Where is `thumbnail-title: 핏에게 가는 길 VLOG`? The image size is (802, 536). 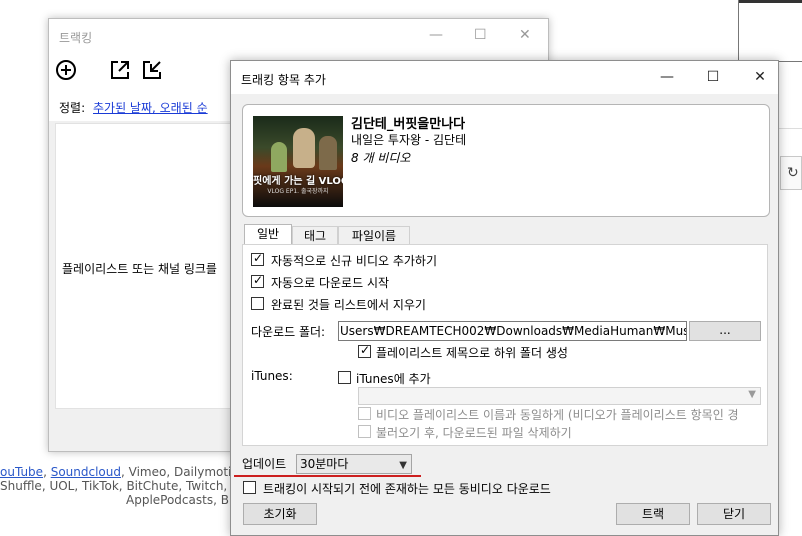
thumbnail-title: 핏에게 가는 길 VLOG is located at coordinates (298, 181).